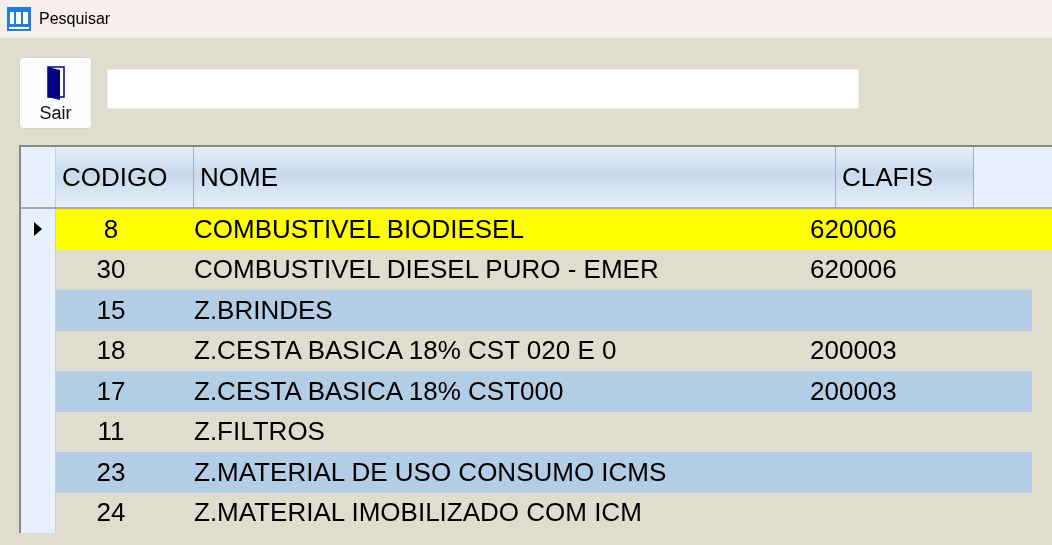 The image size is (1052, 545). I want to click on table-row: 8 COMBUSTIVEL BIODIESEL 620006, so click(554, 229).